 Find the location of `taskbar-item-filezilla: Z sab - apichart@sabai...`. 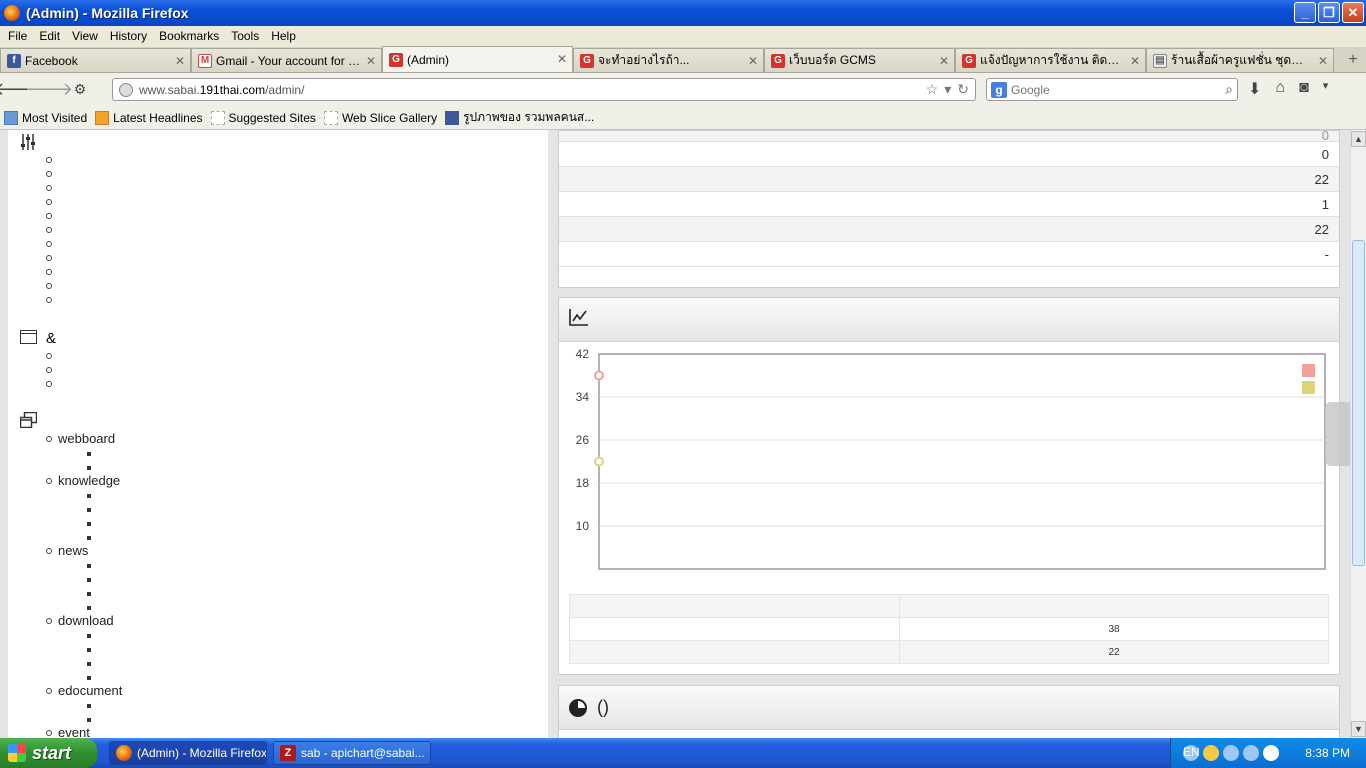

taskbar-item-filezilla: Z sab - apichart@sabai... is located at coordinates (352, 753).